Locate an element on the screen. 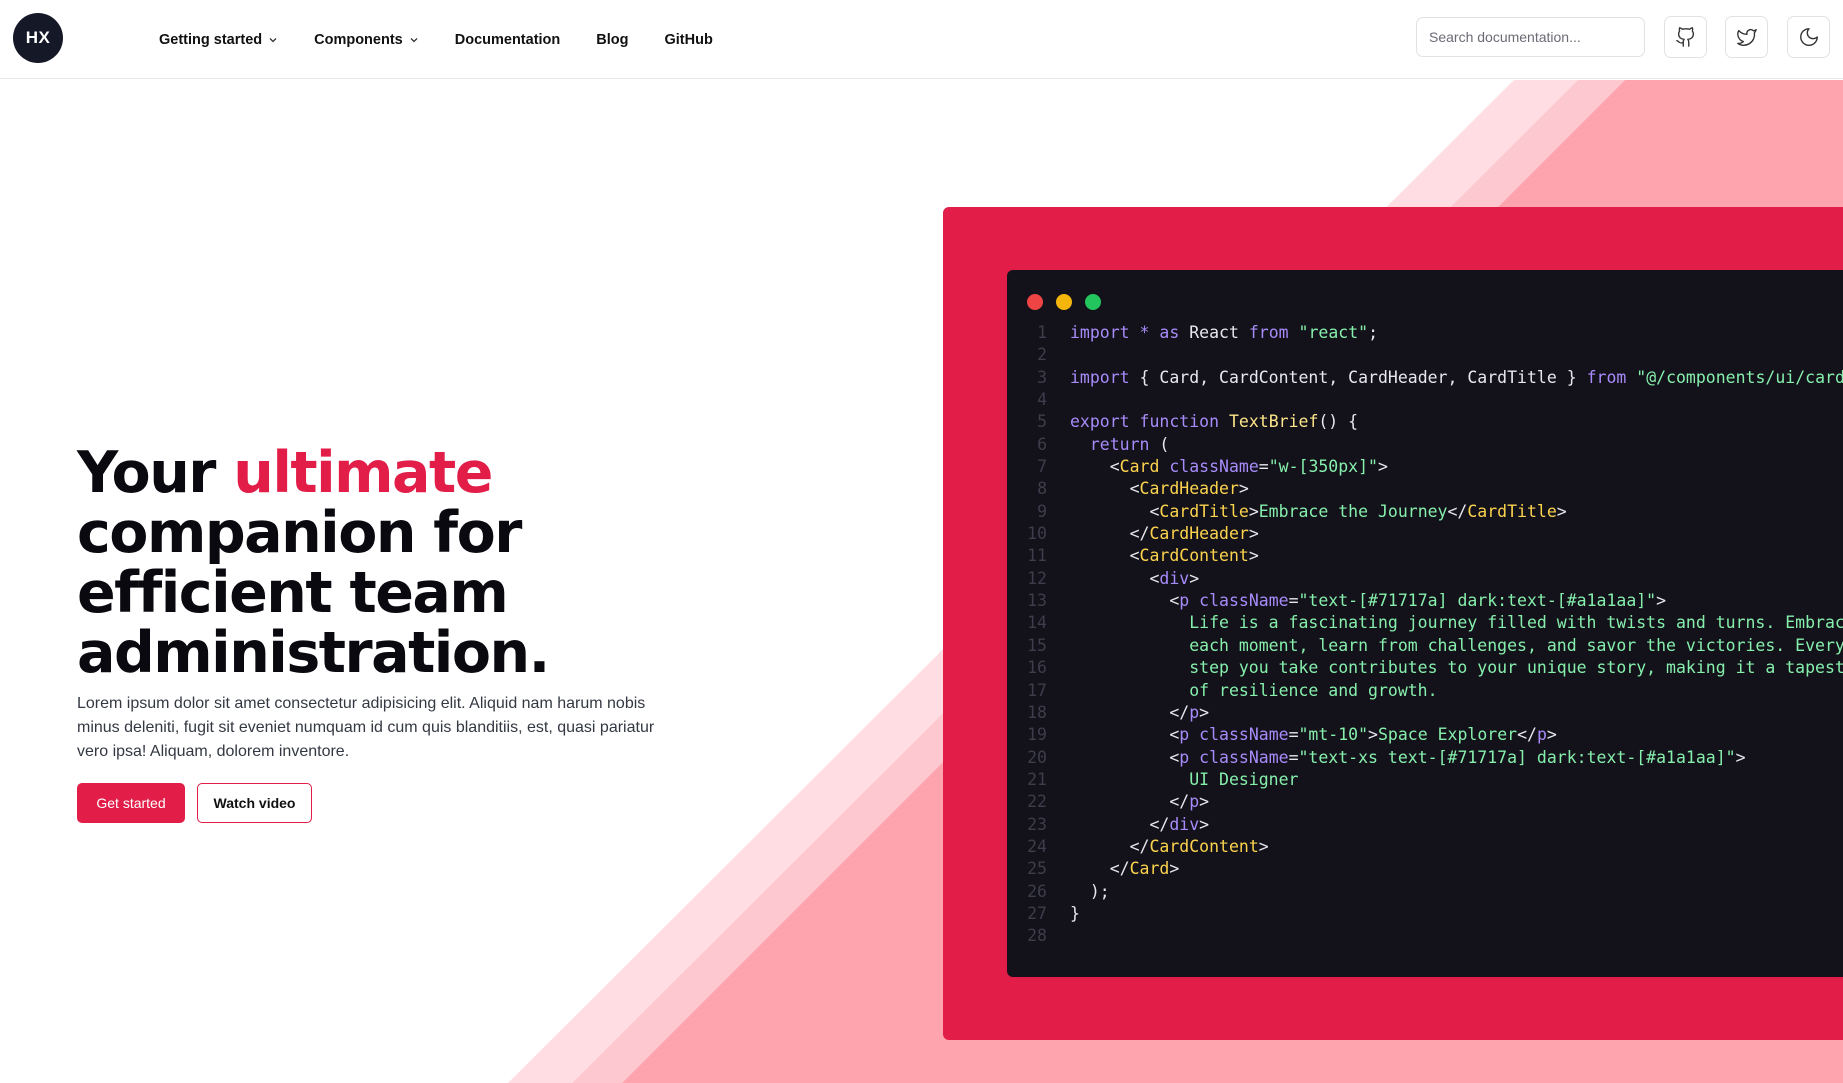 This screenshot has height=1083, width=1843. line-number: 19 is located at coordinates (1037, 735).